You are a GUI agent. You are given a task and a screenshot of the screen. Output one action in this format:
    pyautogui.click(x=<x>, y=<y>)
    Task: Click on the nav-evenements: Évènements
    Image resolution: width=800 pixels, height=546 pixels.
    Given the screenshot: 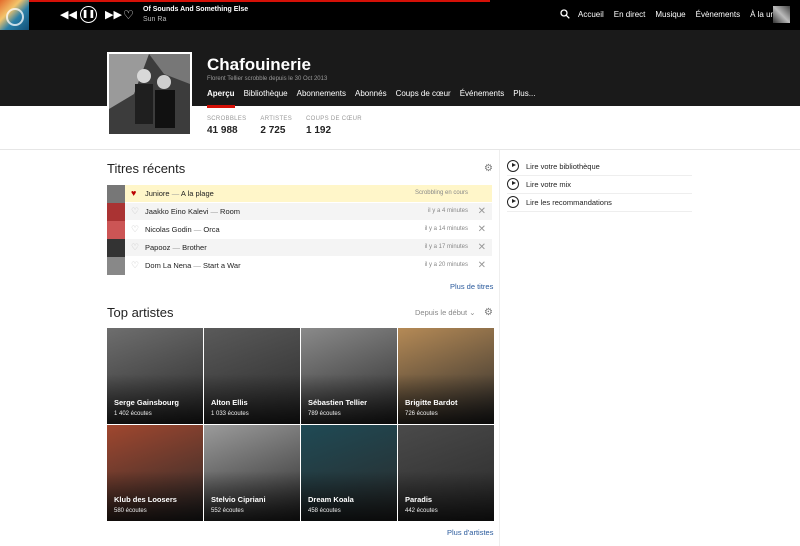 What is the action you would take?
    pyautogui.click(x=718, y=14)
    